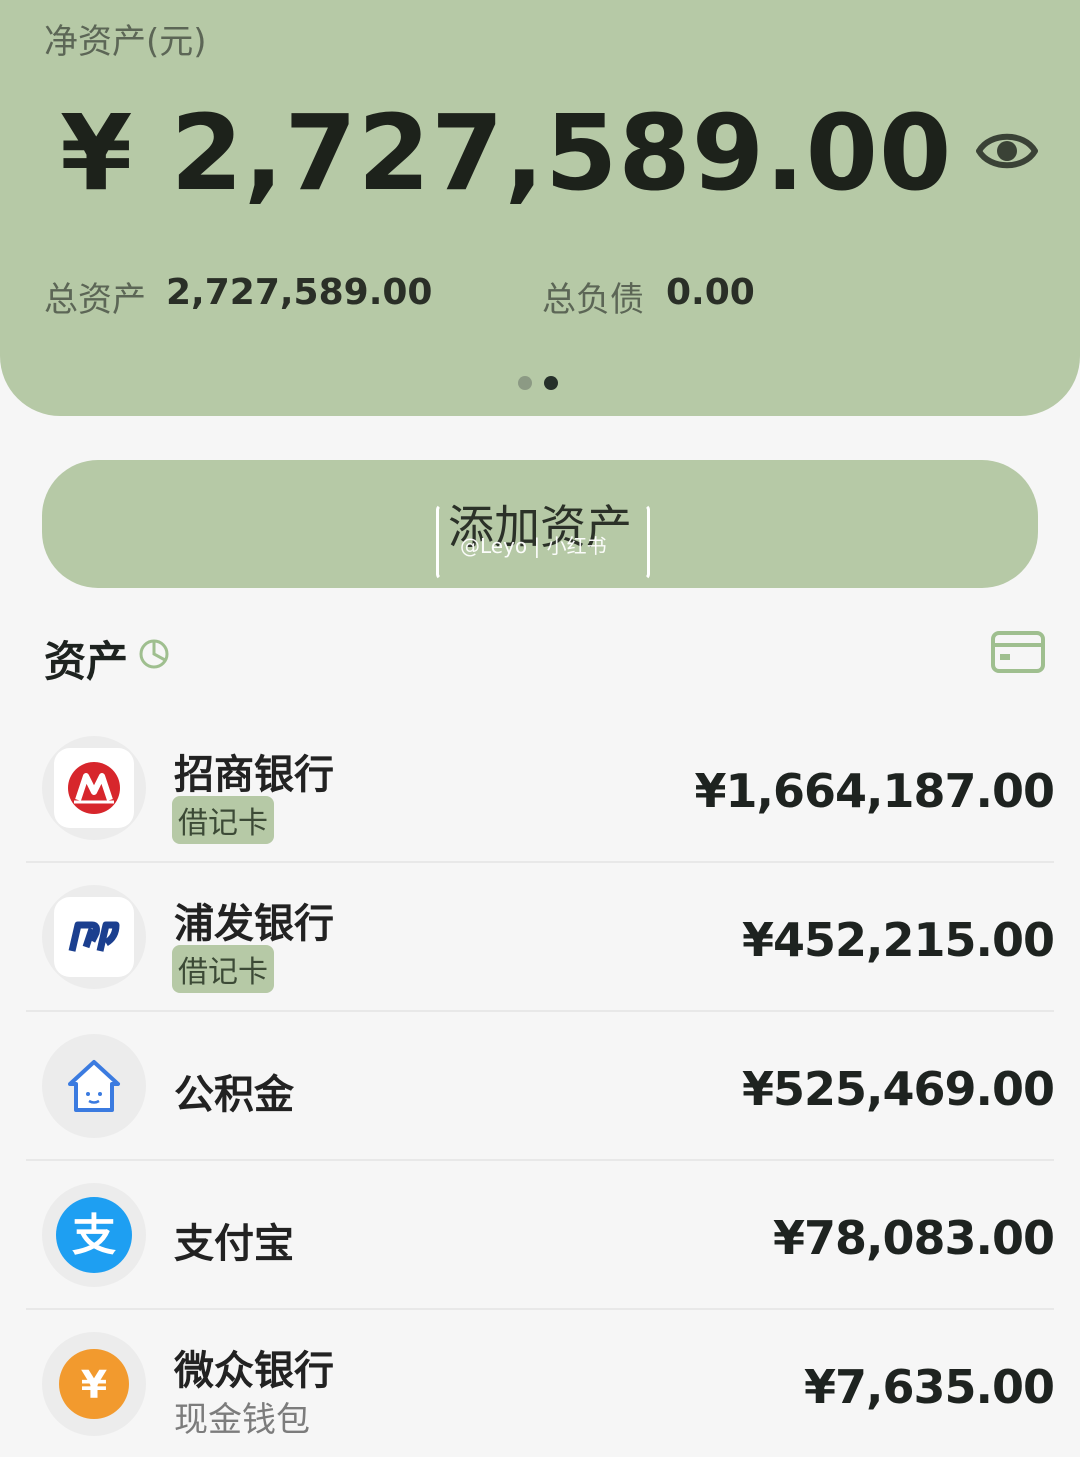  Describe the element at coordinates (154, 654) in the screenshot. I see `pie-chart-icon` at that location.